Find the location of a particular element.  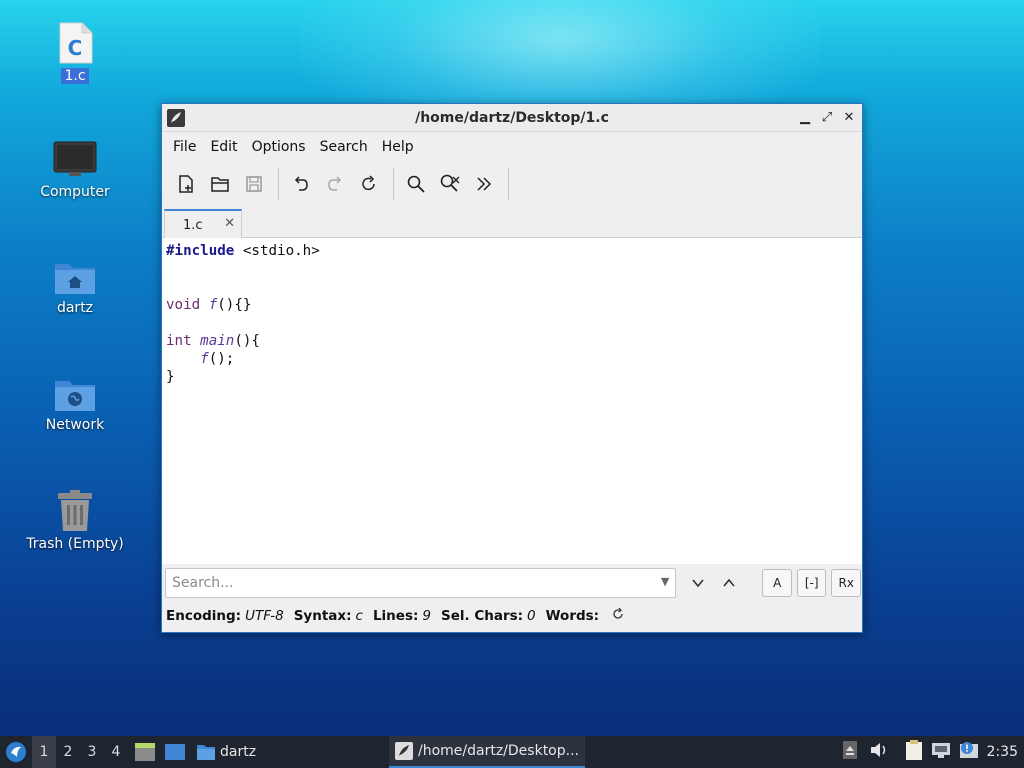

find-previous-icon is located at coordinates (729, 583).